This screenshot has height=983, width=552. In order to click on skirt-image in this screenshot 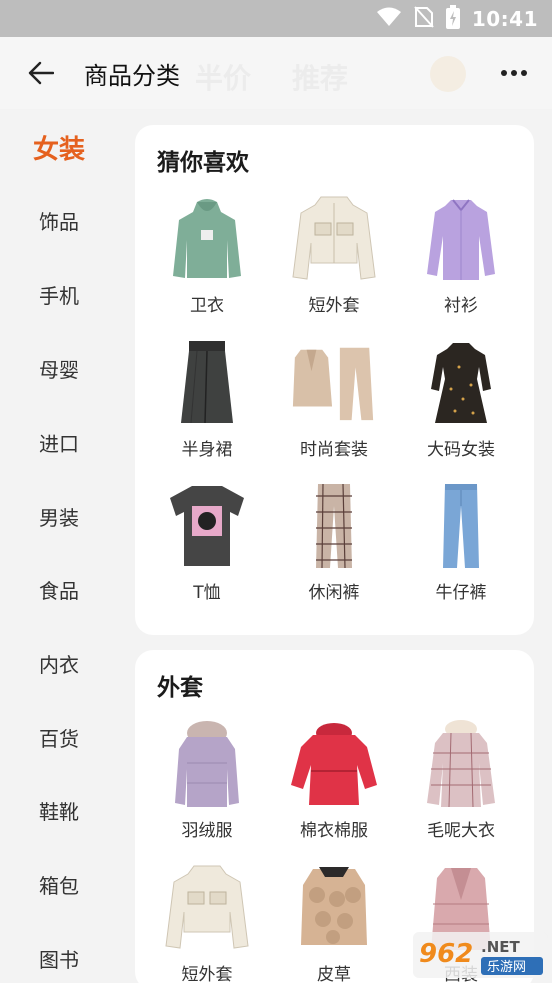, I will do `click(207, 383)`.